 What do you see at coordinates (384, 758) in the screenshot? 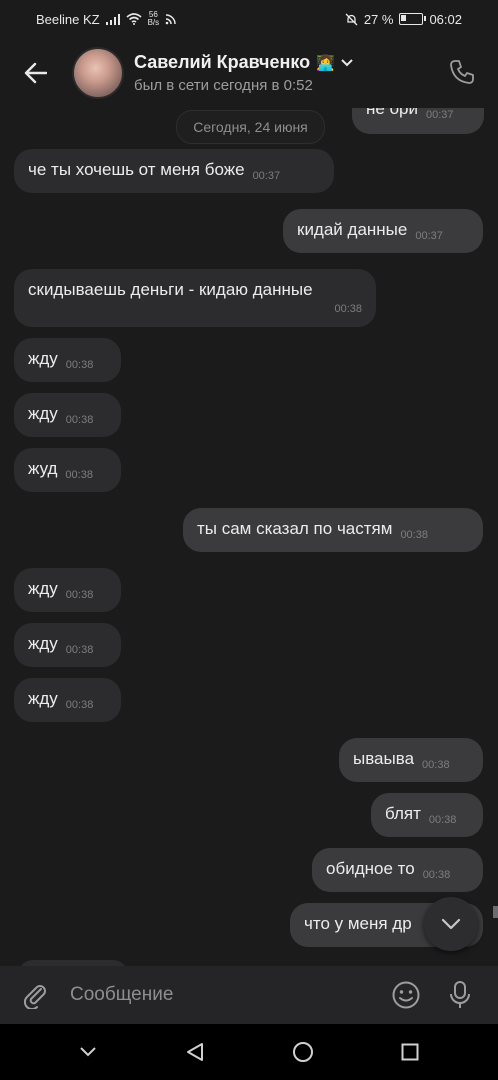
I see `message-text: ываыва` at bounding box center [384, 758].